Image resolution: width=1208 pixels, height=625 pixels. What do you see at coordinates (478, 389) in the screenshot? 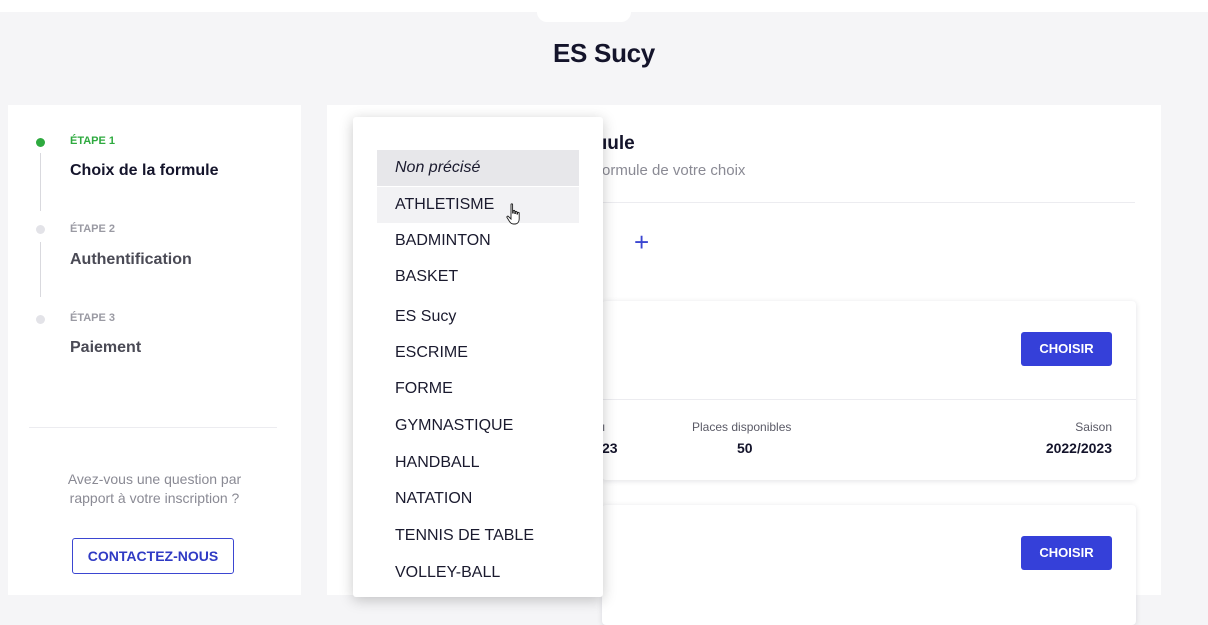
I see `dropdown-option: FORME` at bounding box center [478, 389].